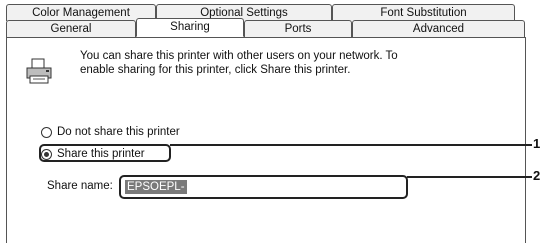  I want to click on callout-highlight-share-option, so click(105, 153).